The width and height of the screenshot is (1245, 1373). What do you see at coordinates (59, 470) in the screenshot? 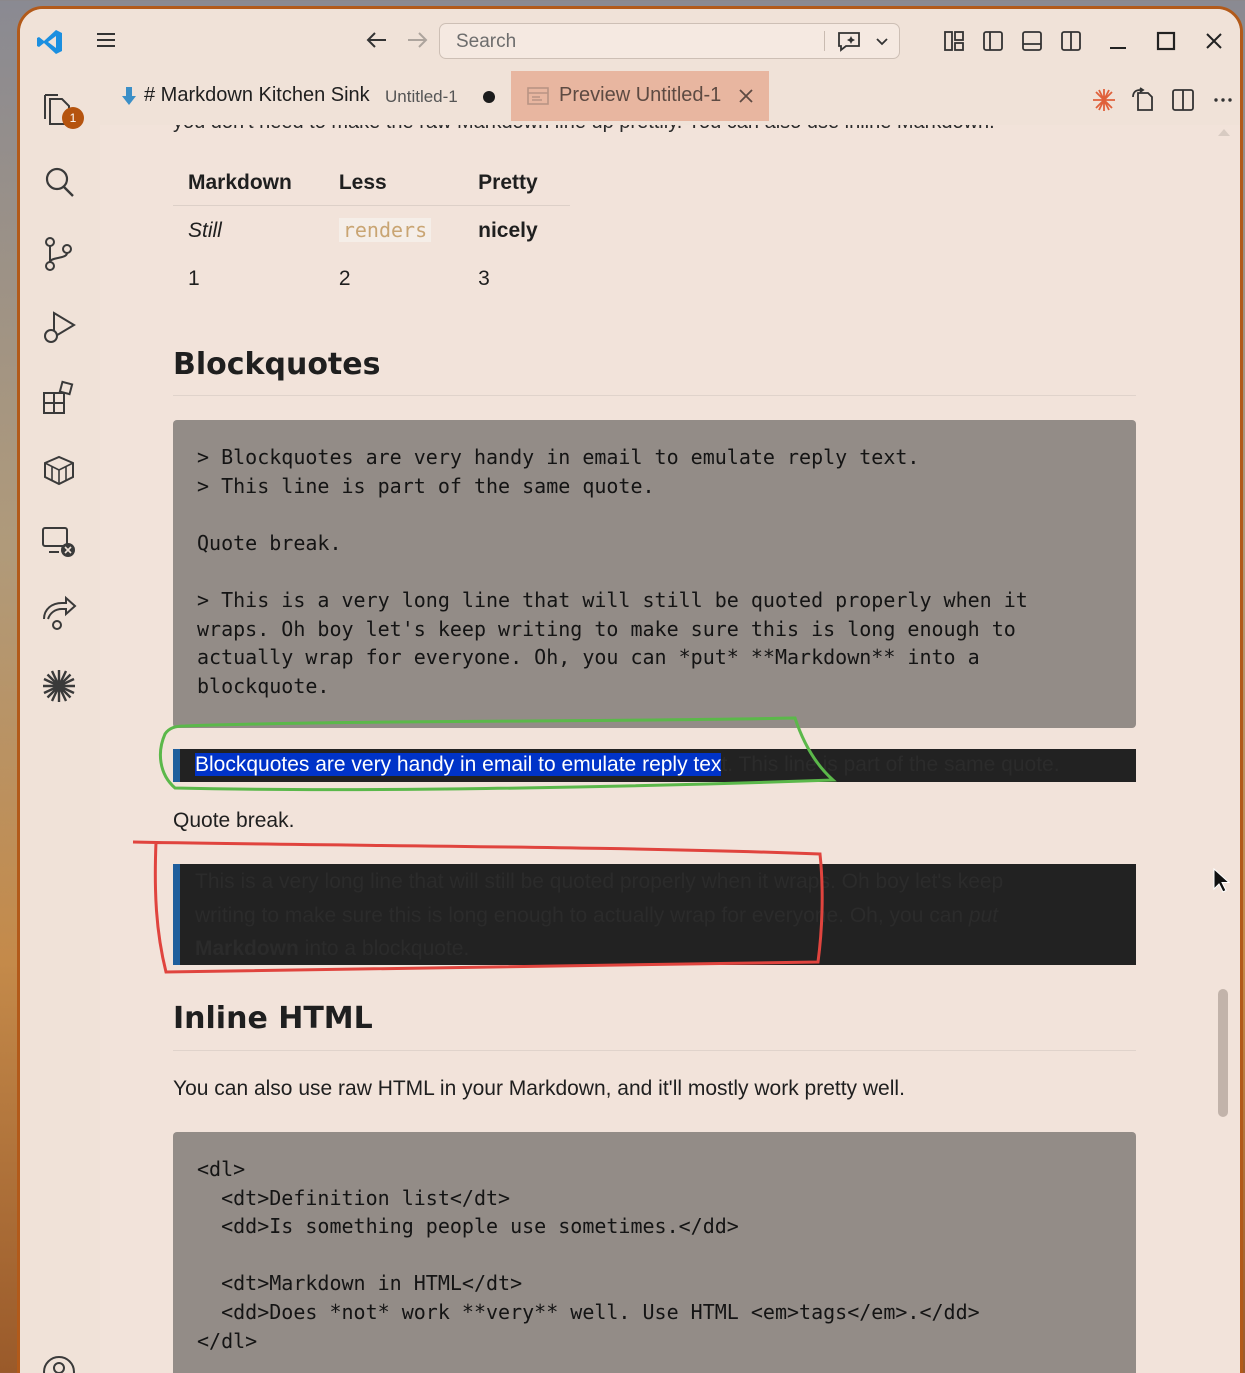
I see `packages-icon` at bounding box center [59, 470].